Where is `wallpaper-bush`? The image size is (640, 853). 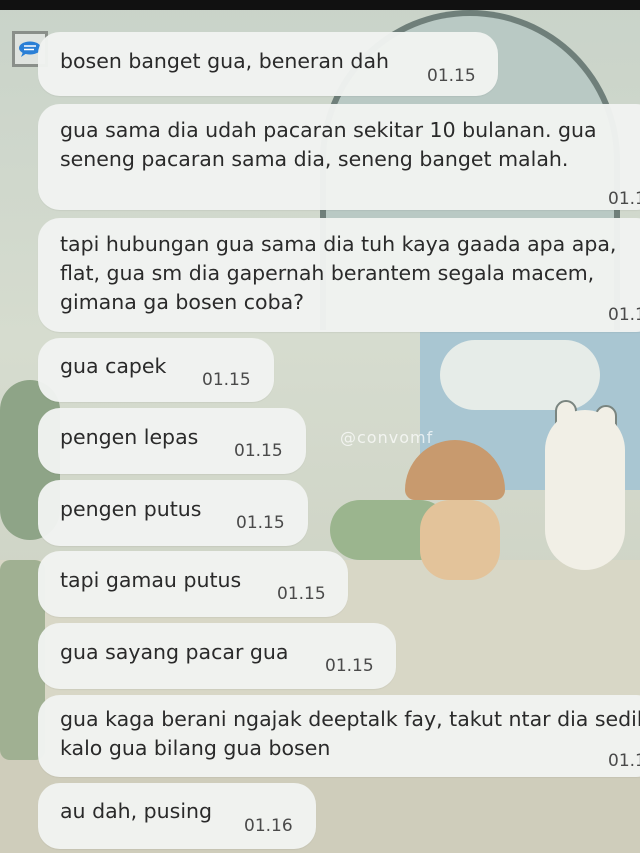
wallpaper-bush is located at coordinates (390, 530).